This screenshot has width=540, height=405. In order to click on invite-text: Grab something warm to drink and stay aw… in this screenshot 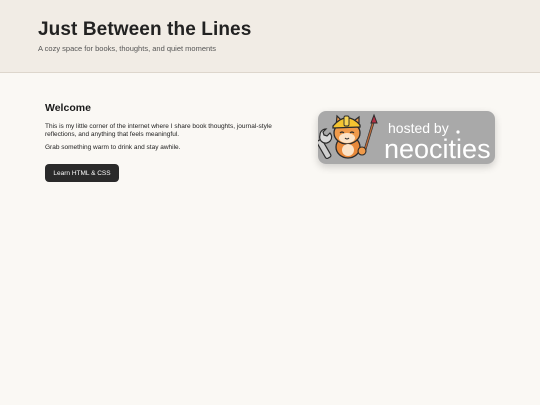, I will do `click(113, 147)`.